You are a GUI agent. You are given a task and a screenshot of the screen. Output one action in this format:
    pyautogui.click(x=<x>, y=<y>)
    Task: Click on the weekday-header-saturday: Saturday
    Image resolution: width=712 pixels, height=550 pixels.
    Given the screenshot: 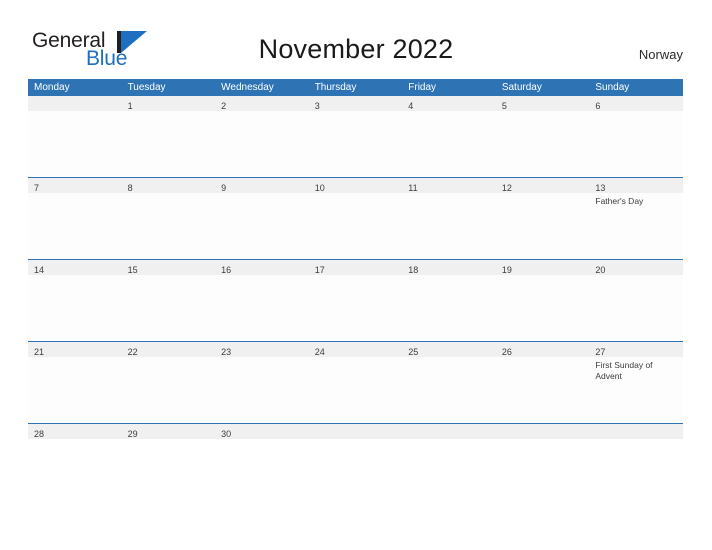 What is the action you would take?
    pyautogui.click(x=521, y=87)
    